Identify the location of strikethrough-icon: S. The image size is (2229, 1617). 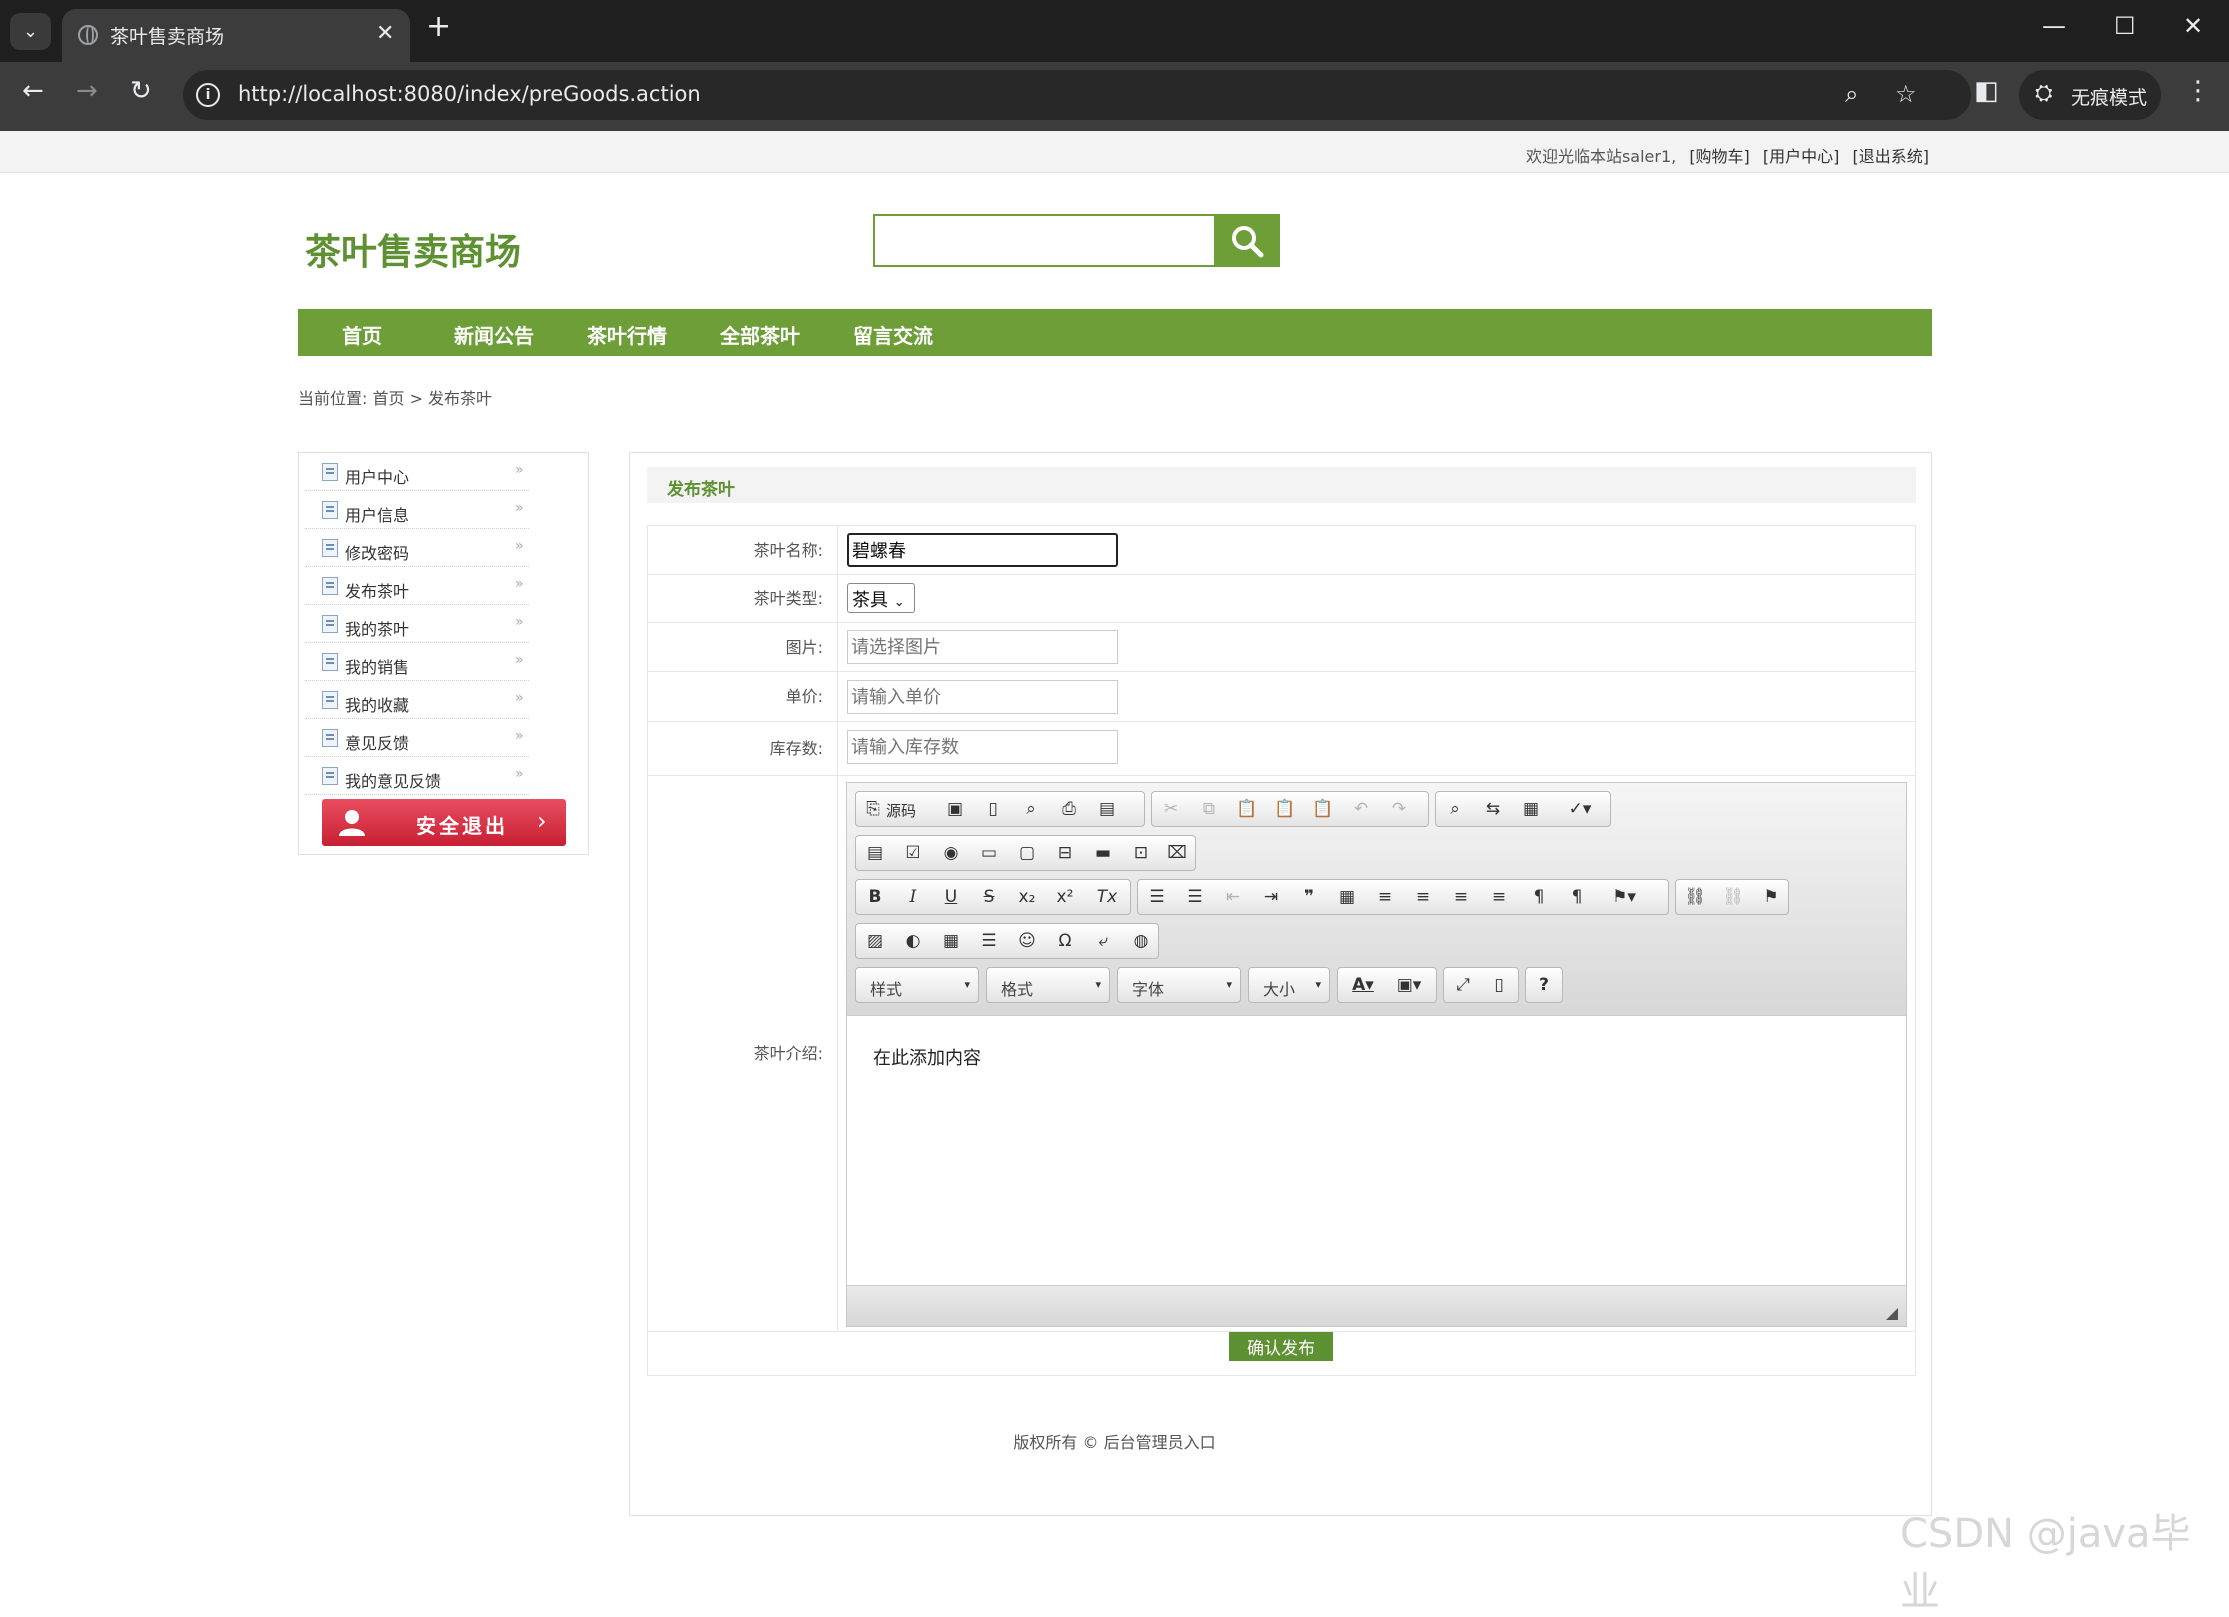
(989, 897).